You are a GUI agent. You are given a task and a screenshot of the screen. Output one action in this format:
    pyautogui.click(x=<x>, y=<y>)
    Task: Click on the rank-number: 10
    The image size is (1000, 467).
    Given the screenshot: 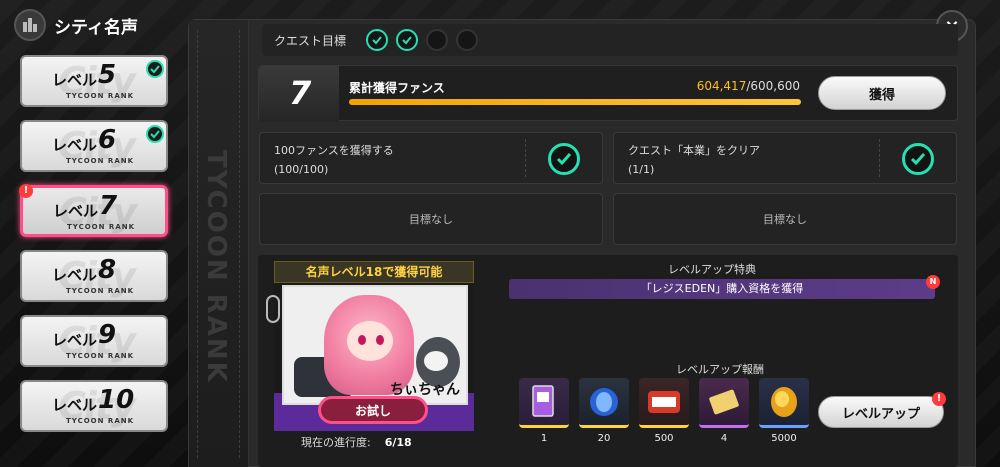 What is the action you would take?
    pyautogui.click(x=116, y=400)
    